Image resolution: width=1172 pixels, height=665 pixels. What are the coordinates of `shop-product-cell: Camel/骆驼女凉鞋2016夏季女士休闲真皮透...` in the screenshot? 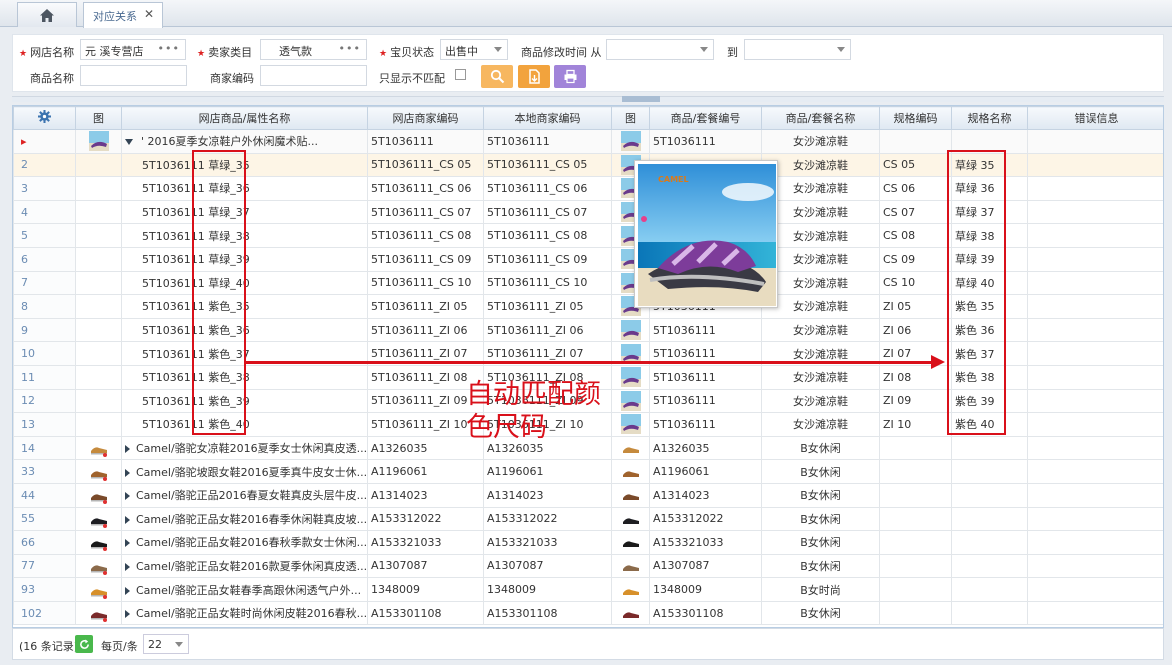 It's located at (244, 448).